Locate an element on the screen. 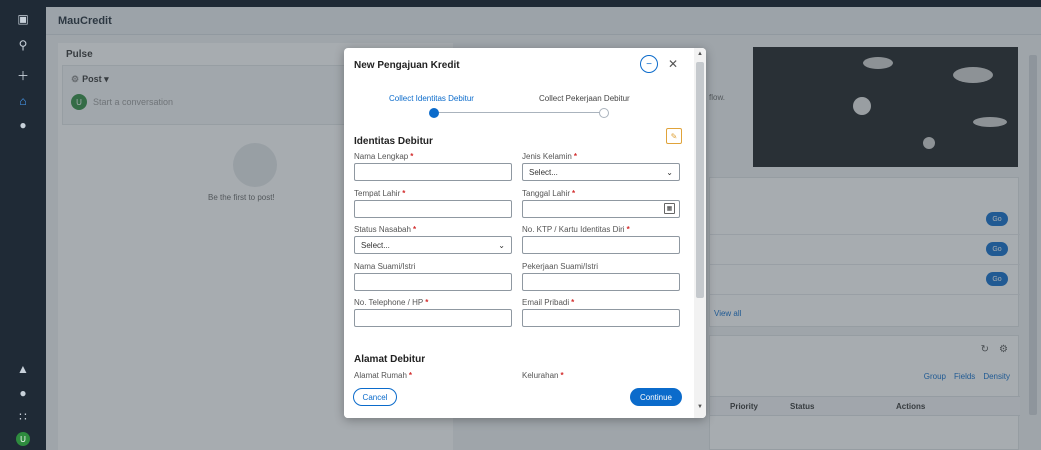  step-2-dot is located at coordinates (604, 113).